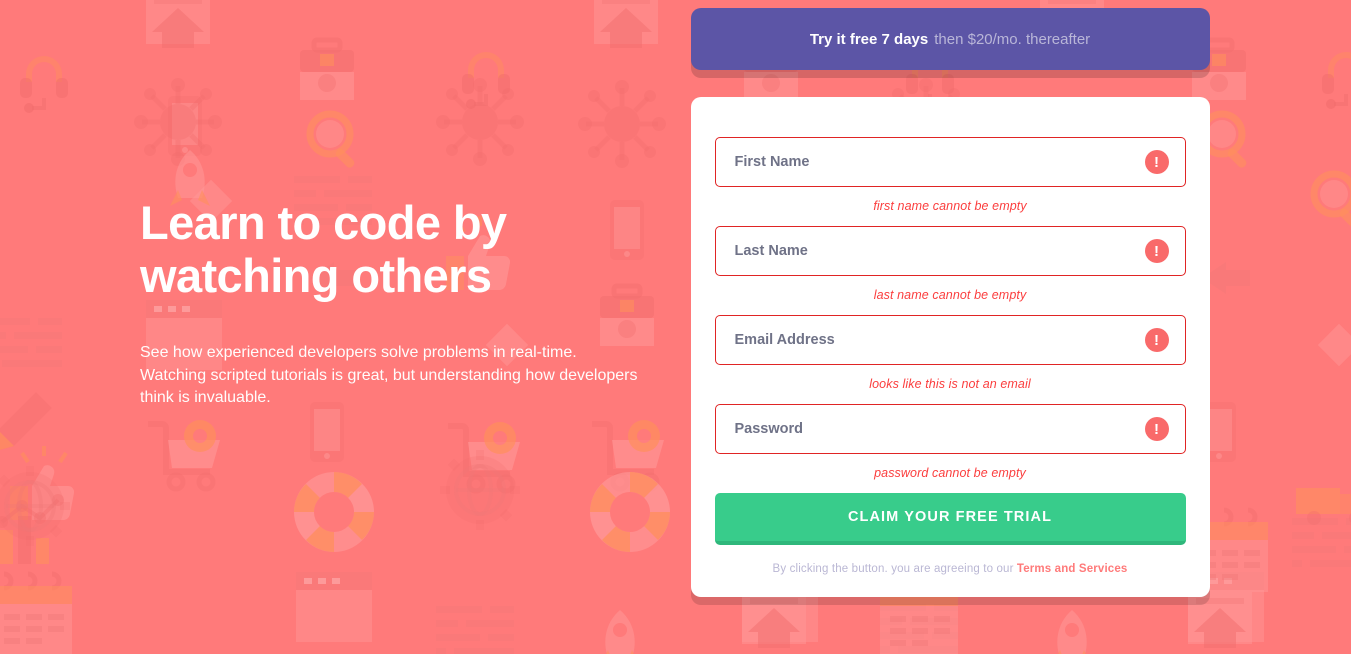 The width and height of the screenshot is (1351, 654). What do you see at coordinates (950, 384) in the screenshot?
I see `email-error-message: looks like this is not an email` at bounding box center [950, 384].